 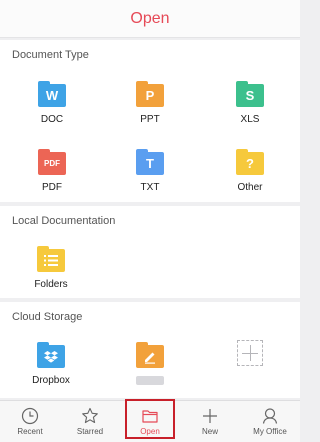 I want to click on tab-label: Recent, so click(x=30, y=431).